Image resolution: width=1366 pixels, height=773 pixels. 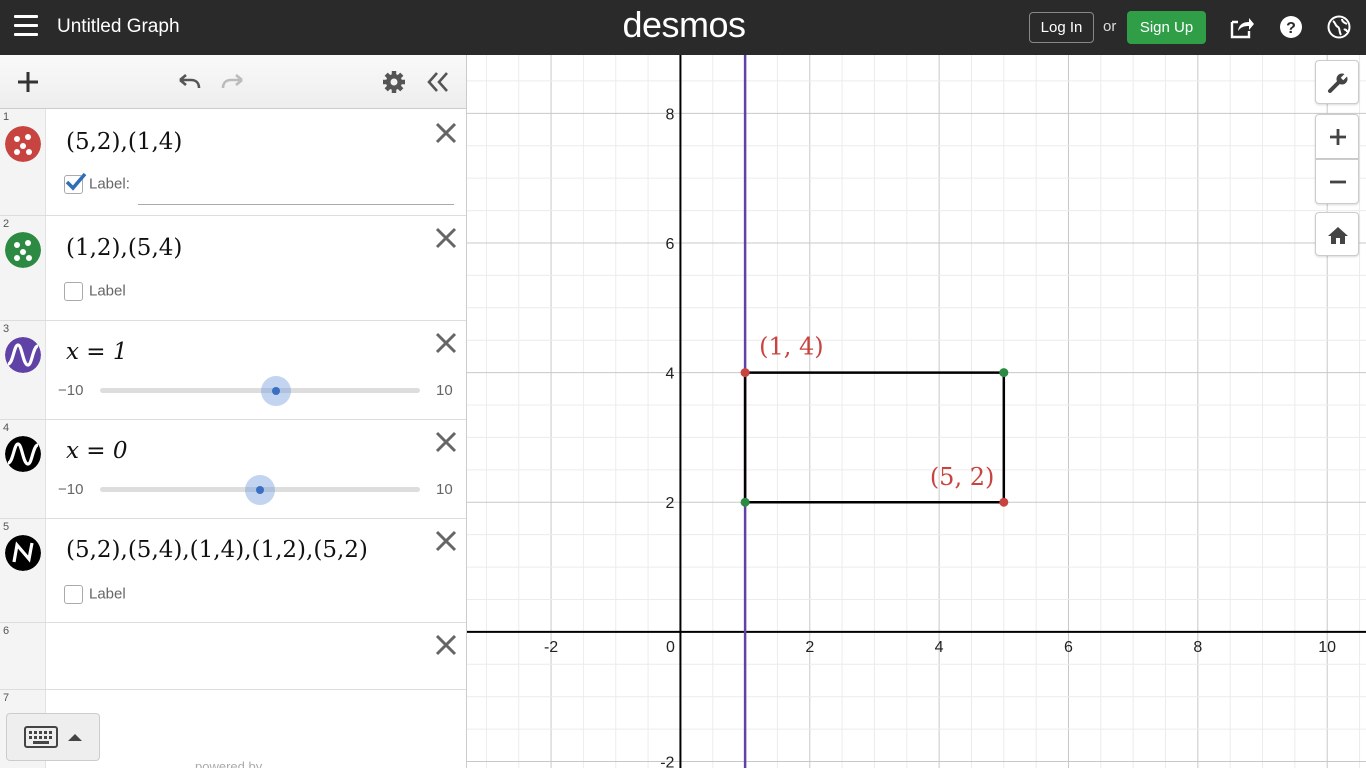 I want to click on caret-up-icon, so click(x=75, y=737).